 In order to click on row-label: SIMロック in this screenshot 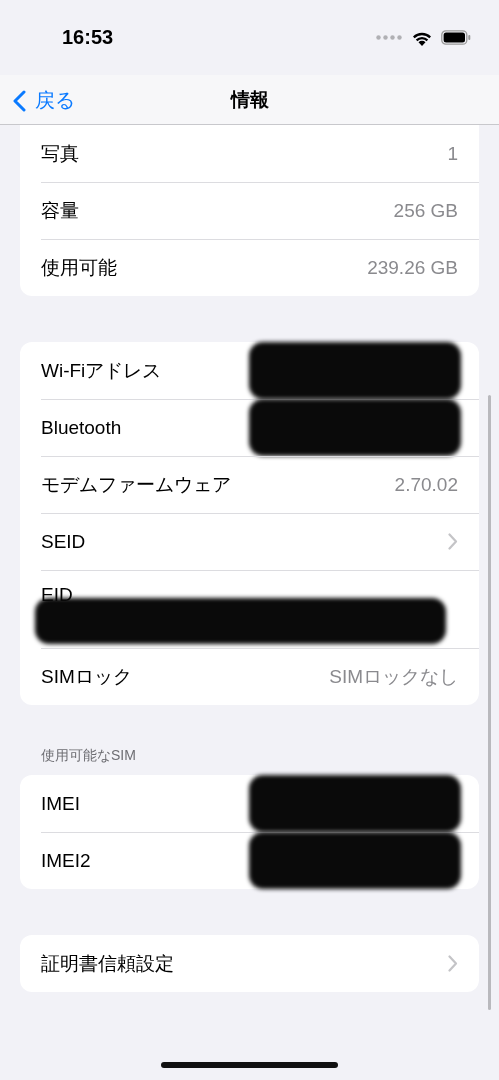, I will do `click(86, 676)`.